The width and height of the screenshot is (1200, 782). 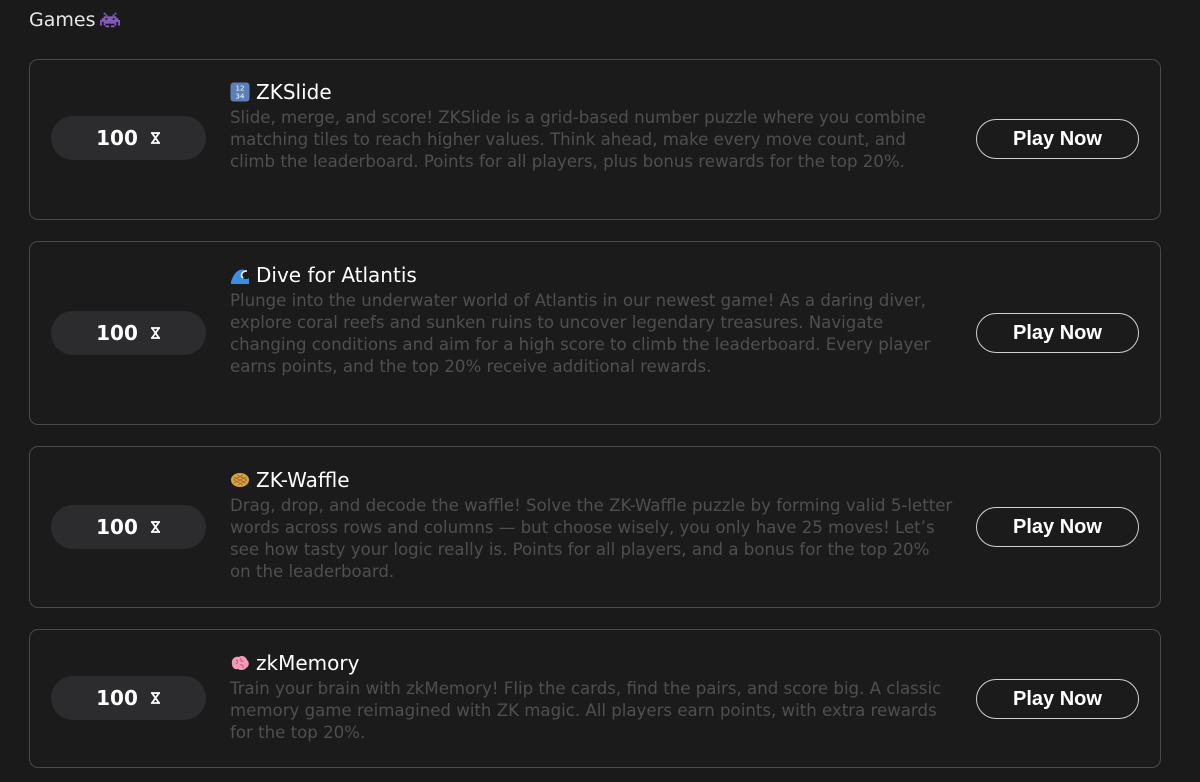 What do you see at coordinates (308, 663) in the screenshot?
I see `game-title-text: zkMemory` at bounding box center [308, 663].